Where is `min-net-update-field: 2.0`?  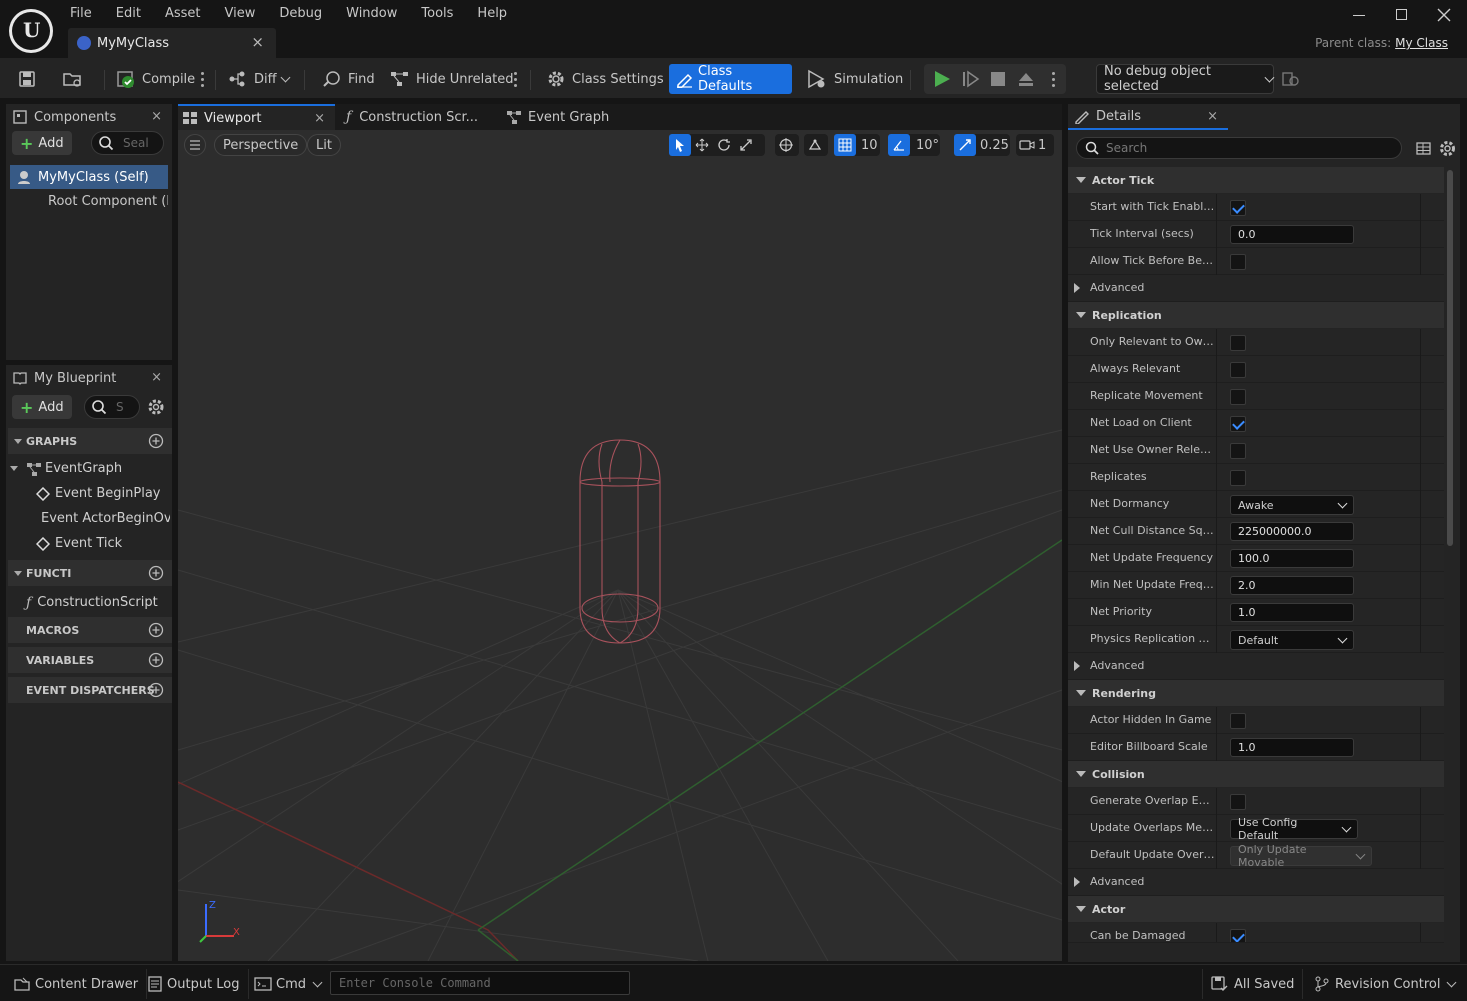 min-net-update-field: 2.0 is located at coordinates (1292, 585).